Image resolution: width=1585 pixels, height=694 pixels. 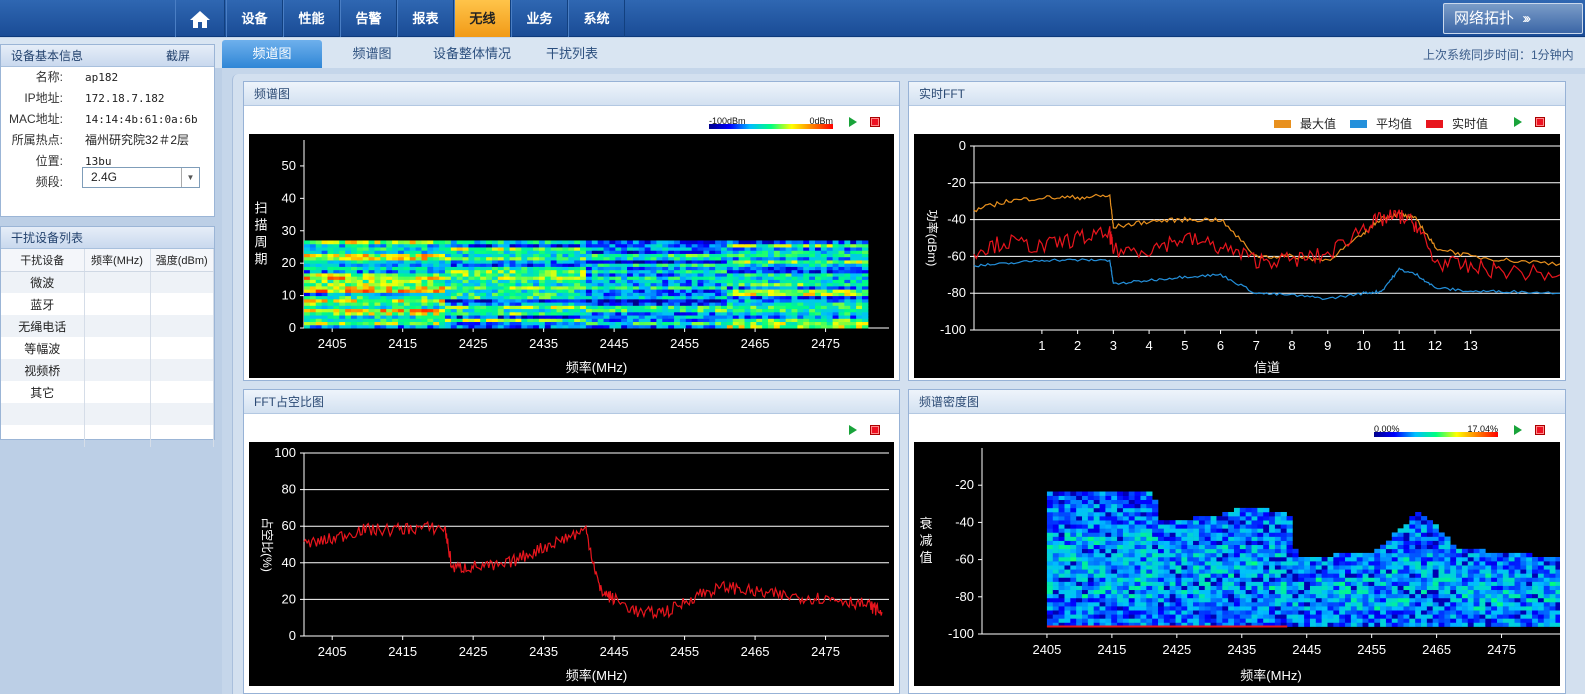 What do you see at coordinates (1513, 18) in the screenshot?
I see `network-topology-button: 网络拓扑 ›››` at bounding box center [1513, 18].